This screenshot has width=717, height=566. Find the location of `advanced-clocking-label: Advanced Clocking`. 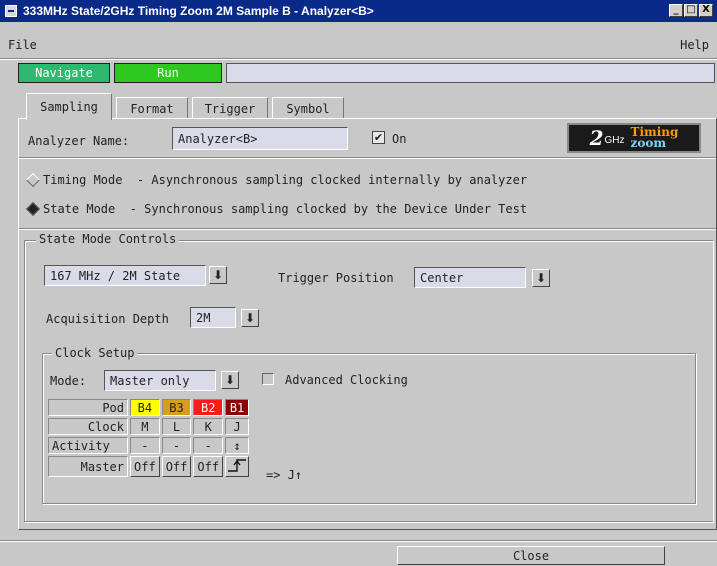

advanced-clocking-label: Advanced Clocking is located at coordinates (346, 380).